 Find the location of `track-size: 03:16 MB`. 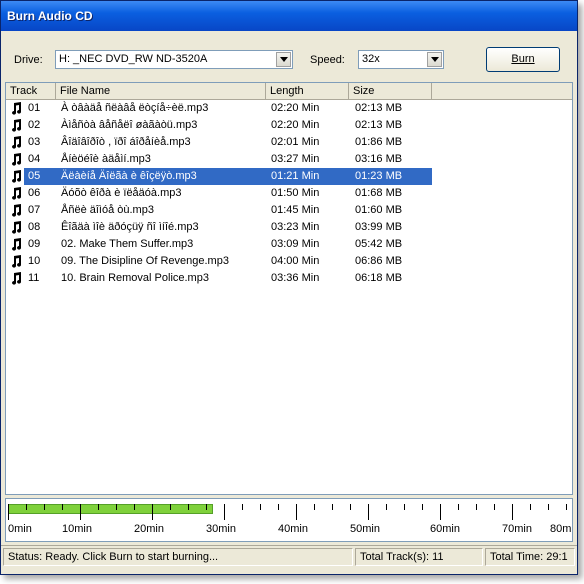

track-size: 03:16 MB is located at coordinates (379, 159).